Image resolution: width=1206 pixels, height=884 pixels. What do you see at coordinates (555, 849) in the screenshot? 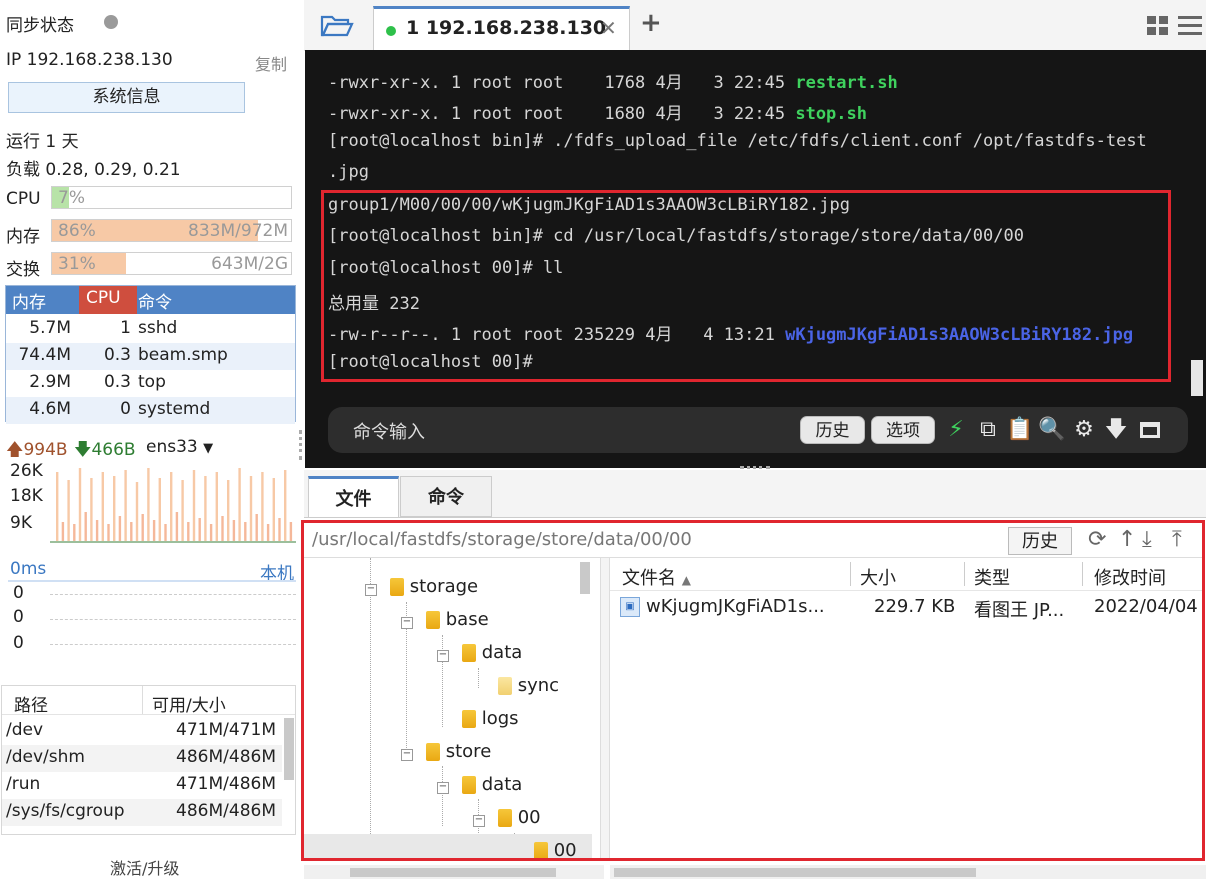
I see `tree-node-00-selected: 00` at bounding box center [555, 849].